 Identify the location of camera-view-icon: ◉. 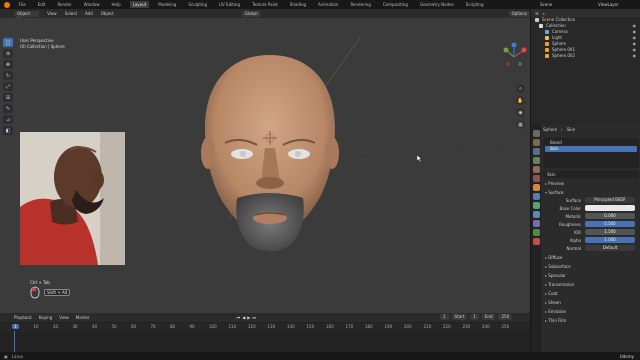
(520, 112).